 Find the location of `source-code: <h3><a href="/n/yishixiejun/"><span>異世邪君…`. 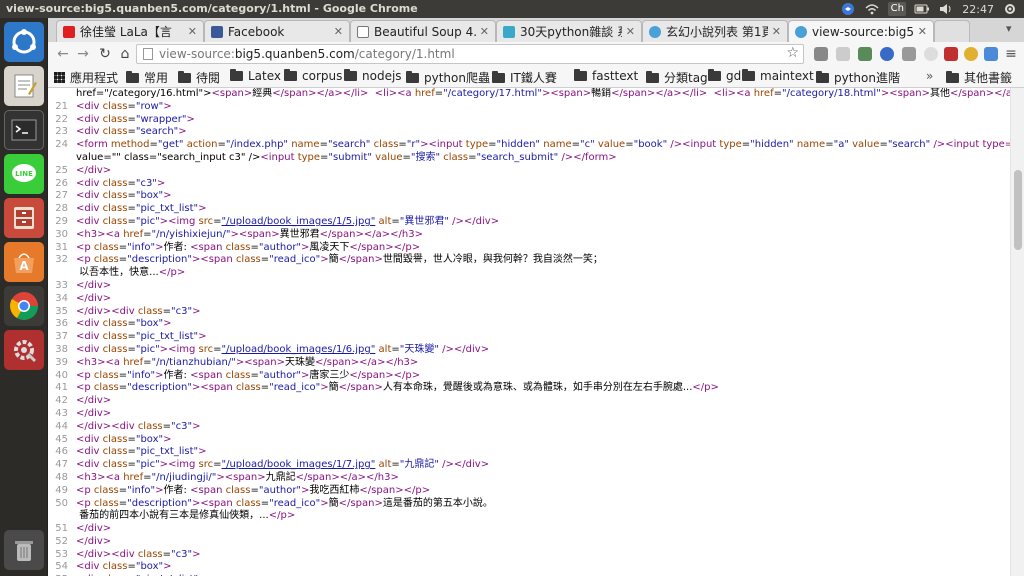

source-code: <h3><a href="/n/yishixiejun/"><span>異世邪君… is located at coordinates (249, 234).